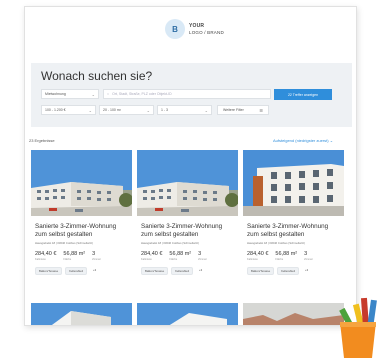  What do you see at coordinates (55, 110) in the screenshot?
I see `price-value: 100 - 1.200 €` at bounding box center [55, 110].